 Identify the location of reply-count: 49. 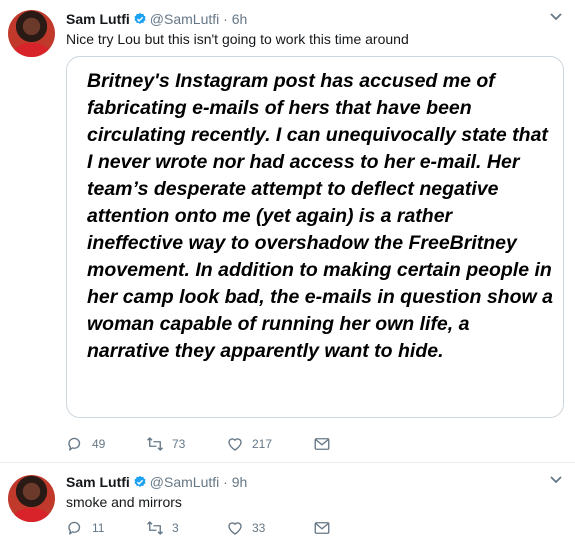
(99, 444).